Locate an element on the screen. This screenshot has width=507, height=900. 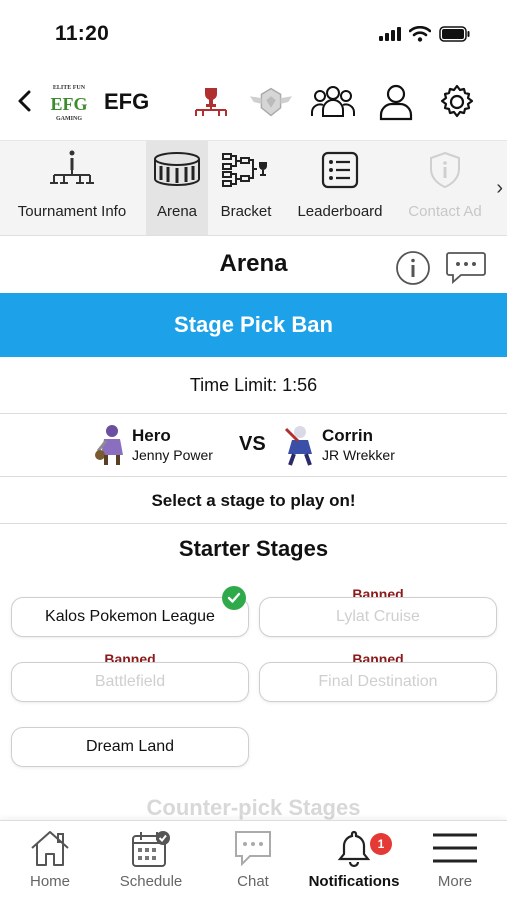
chat-icon is located at coordinates (253, 848).